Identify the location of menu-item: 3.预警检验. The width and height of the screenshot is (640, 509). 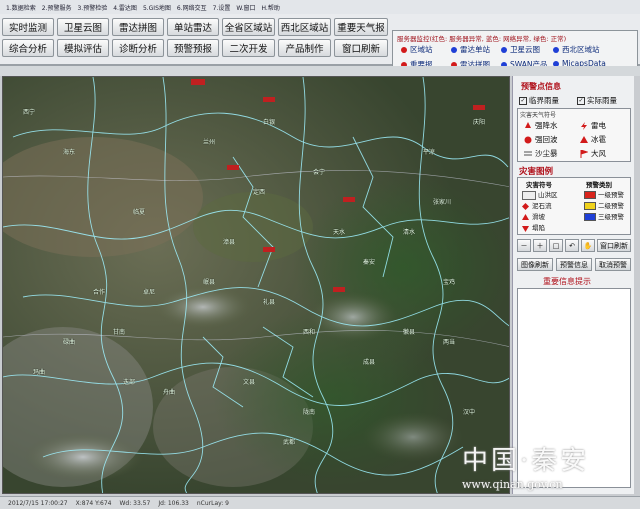
(92, 7).